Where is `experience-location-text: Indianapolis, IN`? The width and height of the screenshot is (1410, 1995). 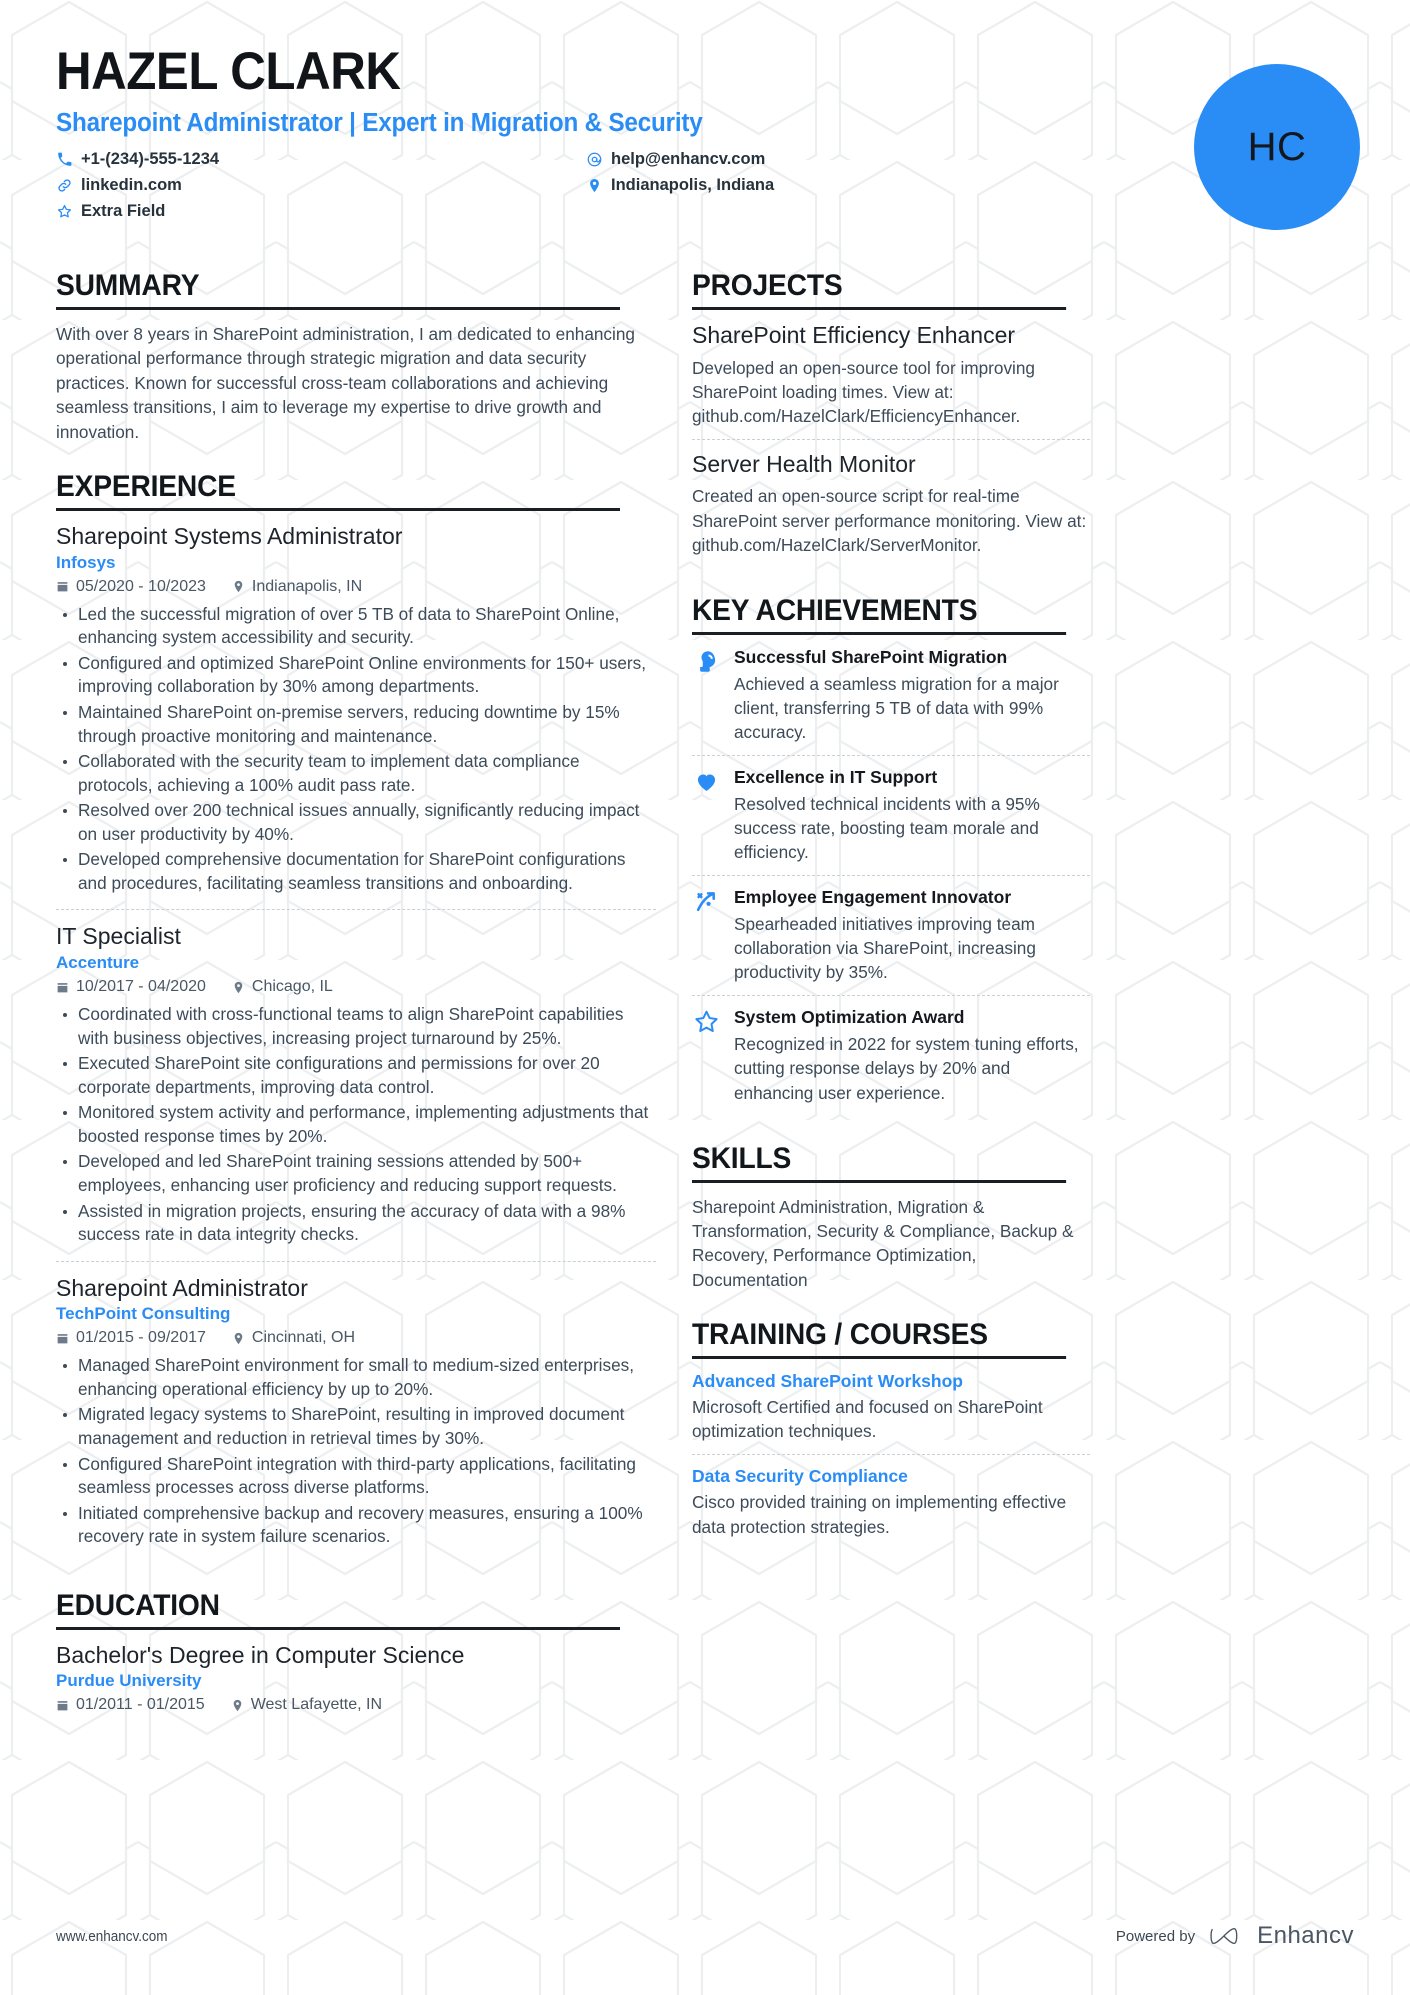
experience-location-text: Indianapolis, IN is located at coordinates (307, 586).